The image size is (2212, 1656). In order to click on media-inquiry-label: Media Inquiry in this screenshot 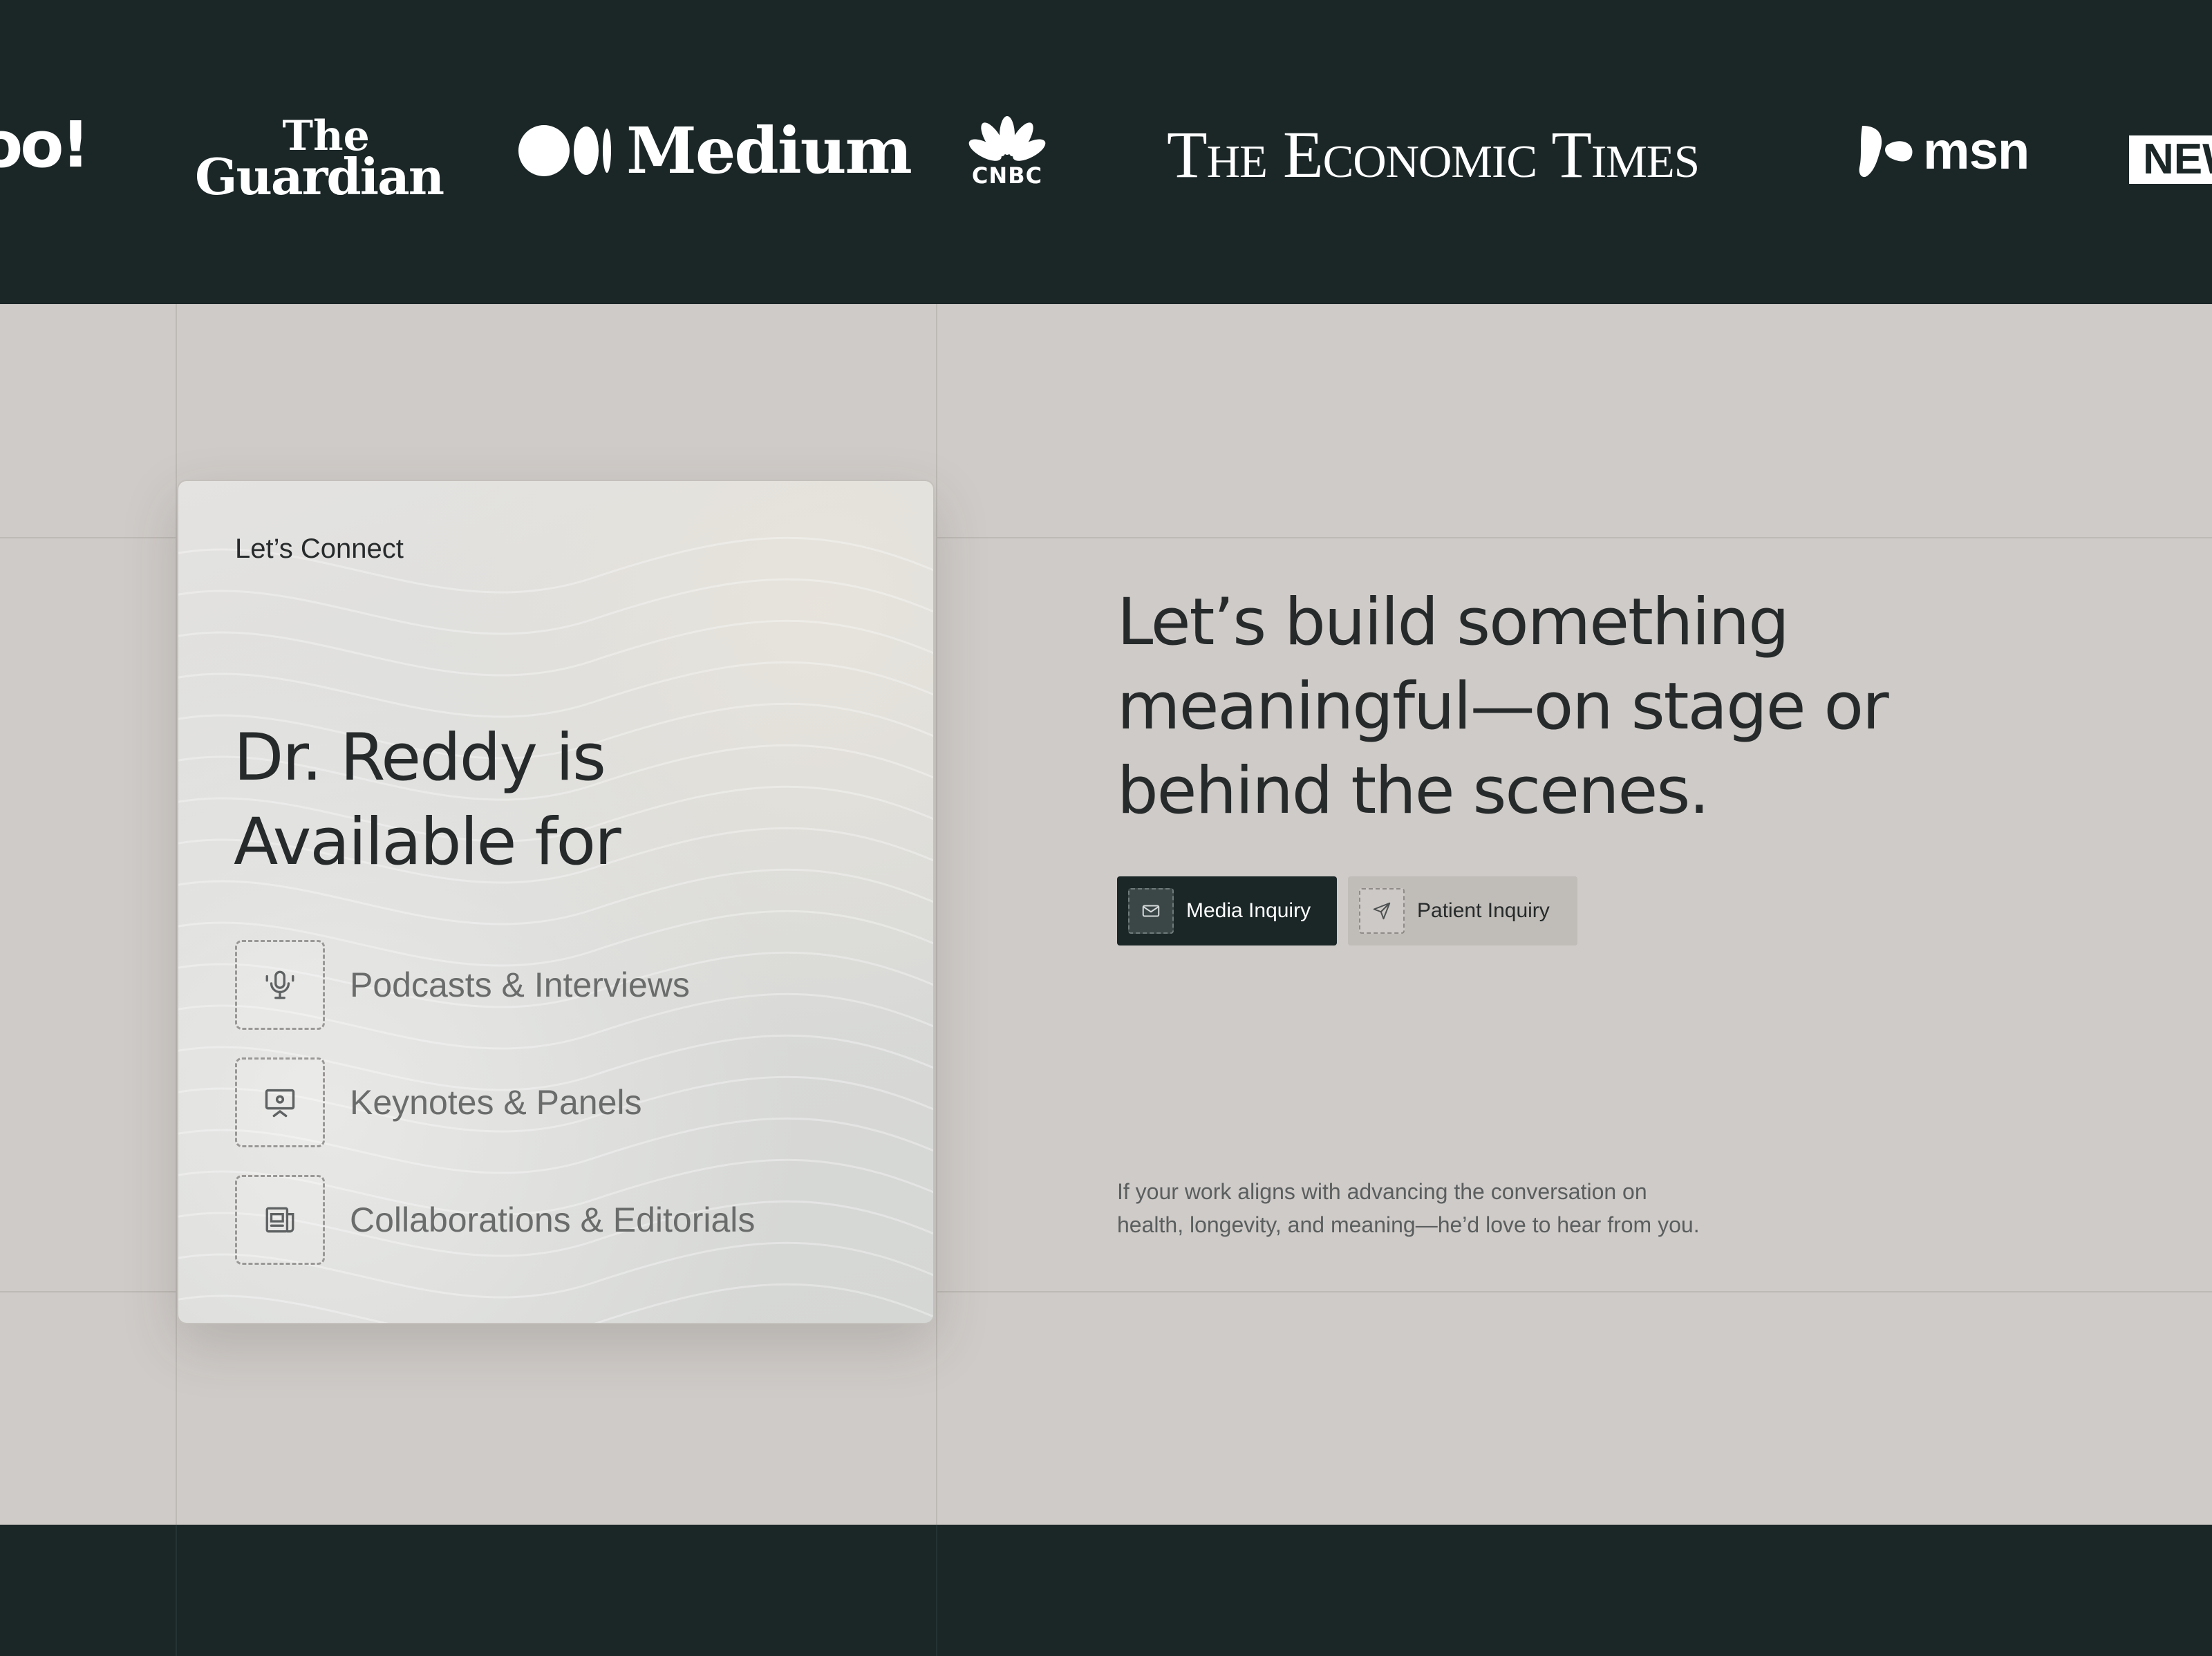, I will do `click(1248, 910)`.